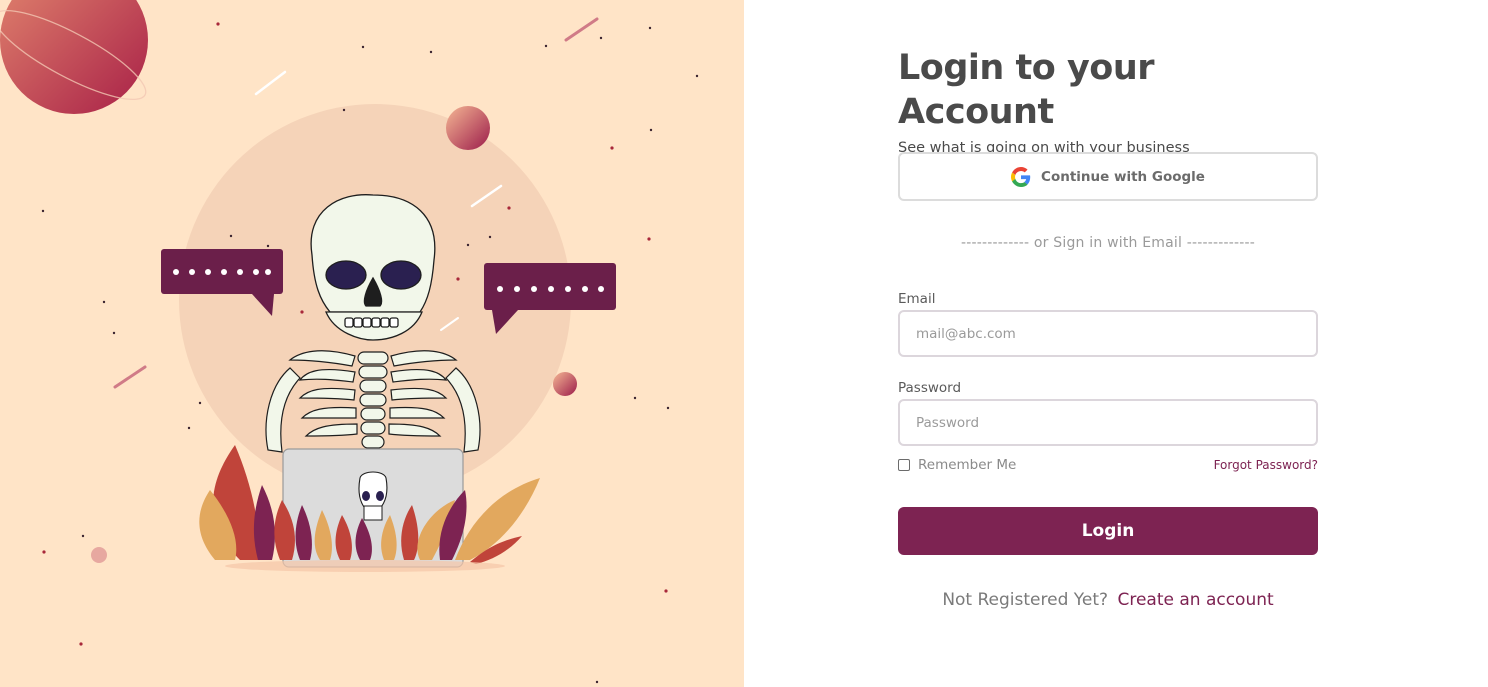 This screenshot has height=687, width=1488. What do you see at coordinates (967, 465) in the screenshot?
I see `remember-me-label: Remember Me` at bounding box center [967, 465].